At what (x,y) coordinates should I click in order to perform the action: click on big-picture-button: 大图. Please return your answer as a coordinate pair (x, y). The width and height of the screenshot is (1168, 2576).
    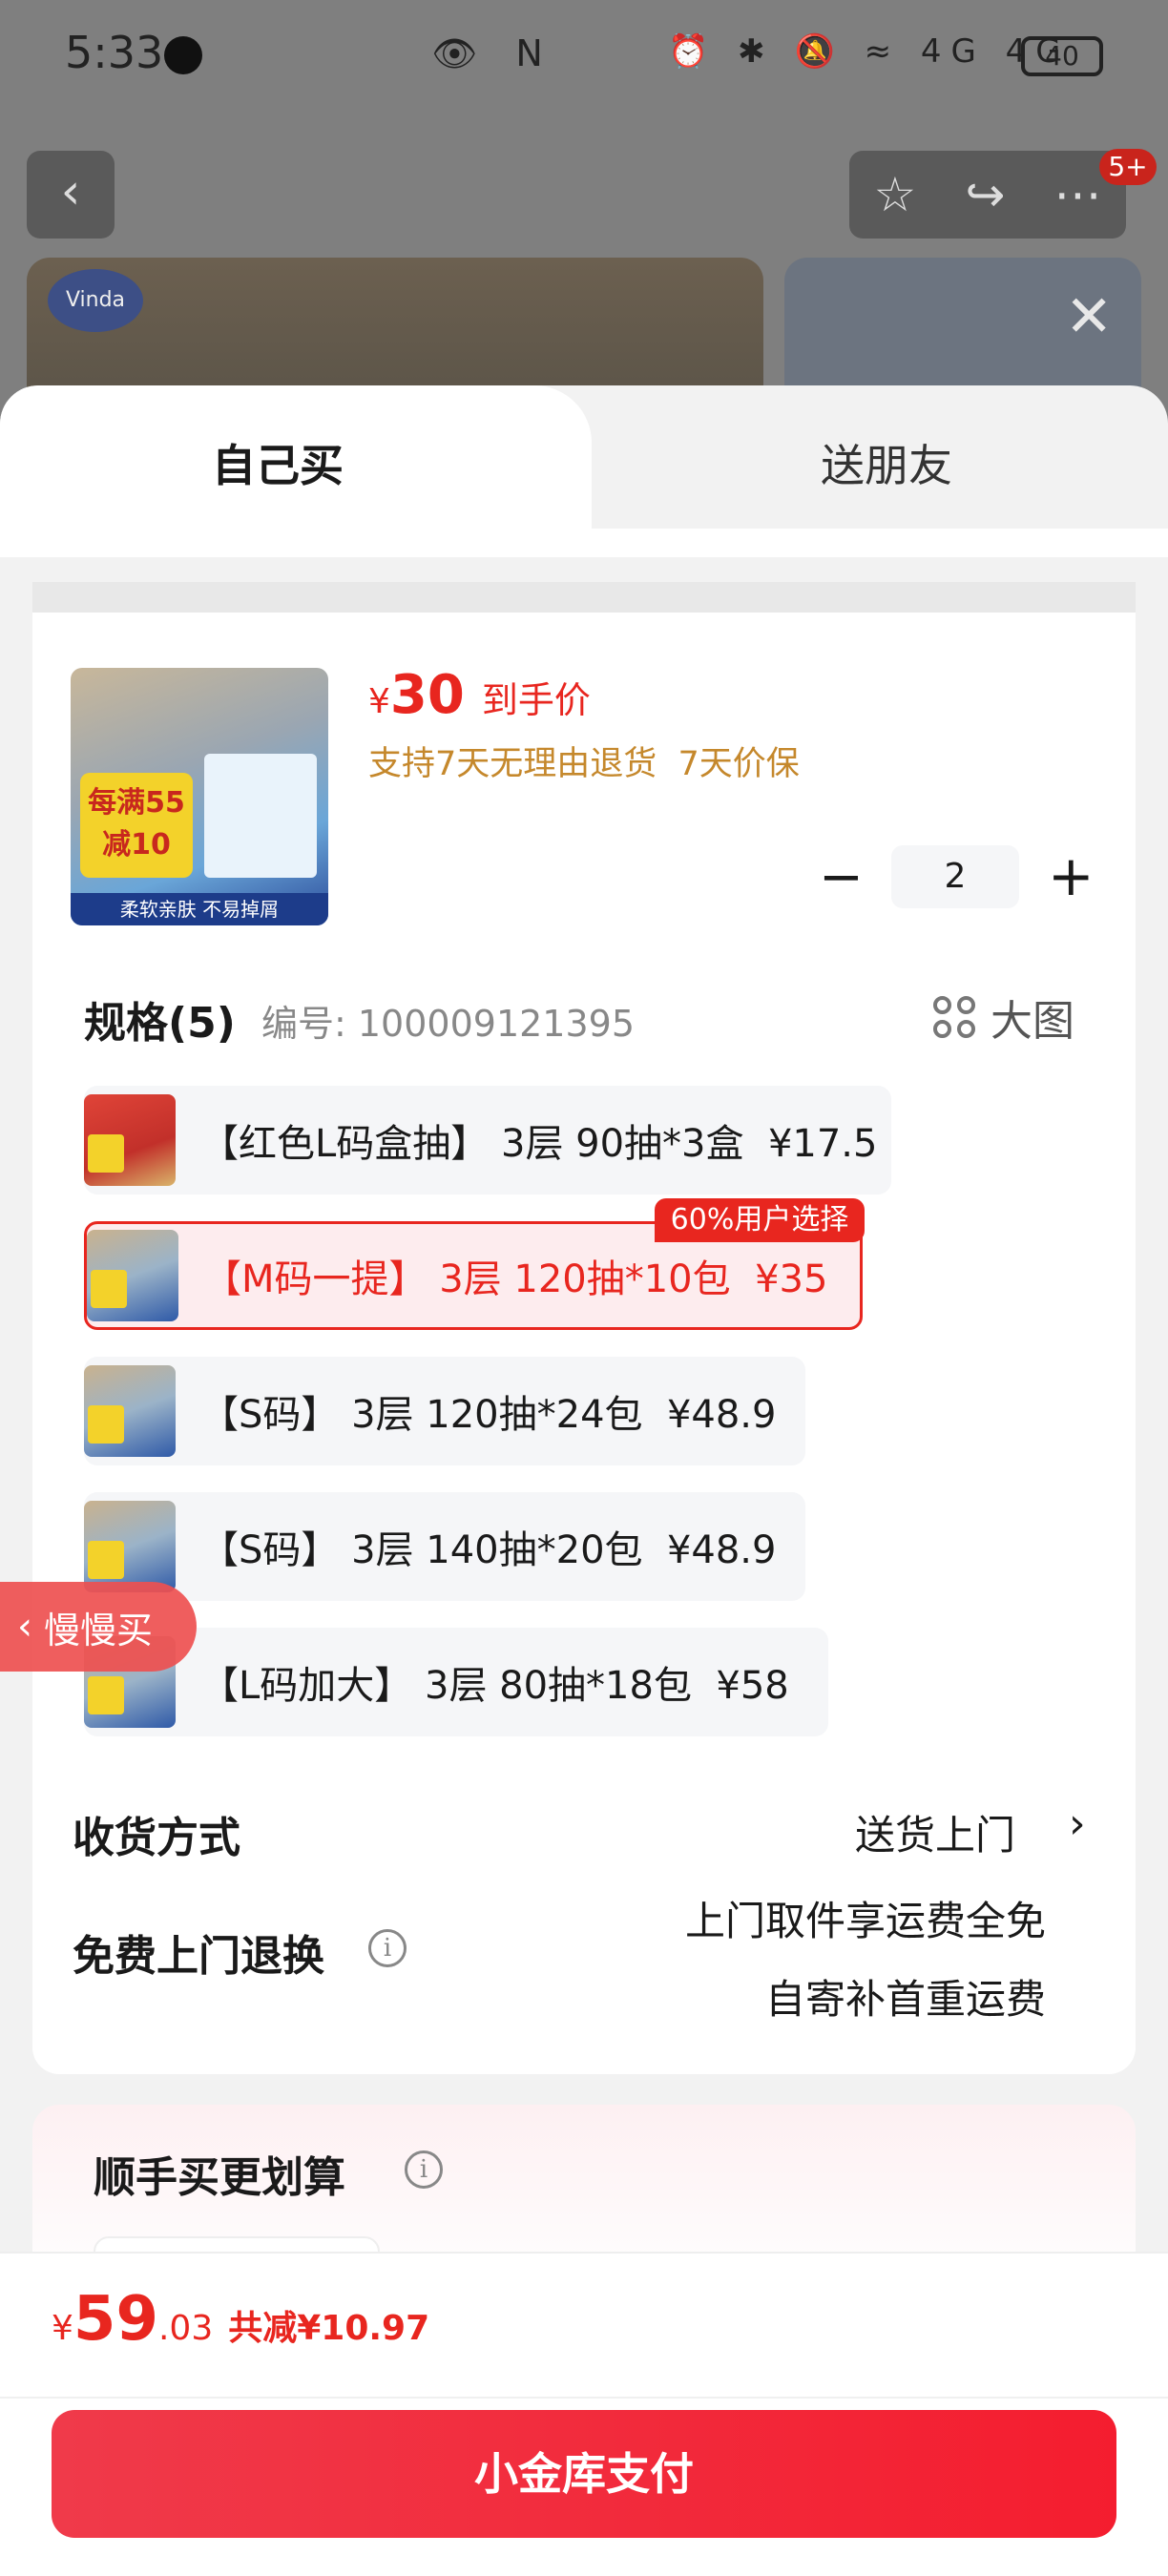
    Looking at the image, I should click on (1003, 1017).